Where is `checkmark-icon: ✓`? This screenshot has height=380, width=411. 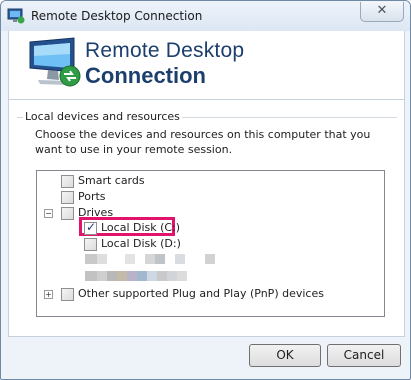 checkmark-icon: ✓ is located at coordinates (91, 227).